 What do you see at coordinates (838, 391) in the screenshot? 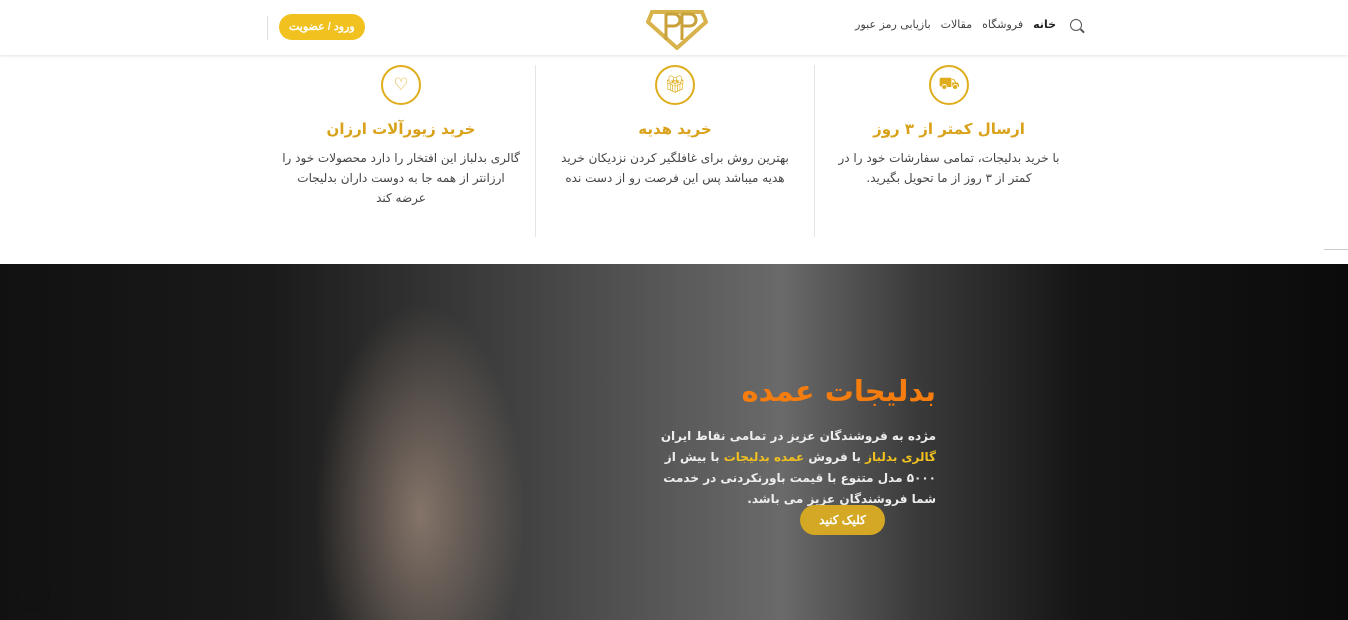
I see `banner-title: بدلیجات عمده` at bounding box center [838, 391].